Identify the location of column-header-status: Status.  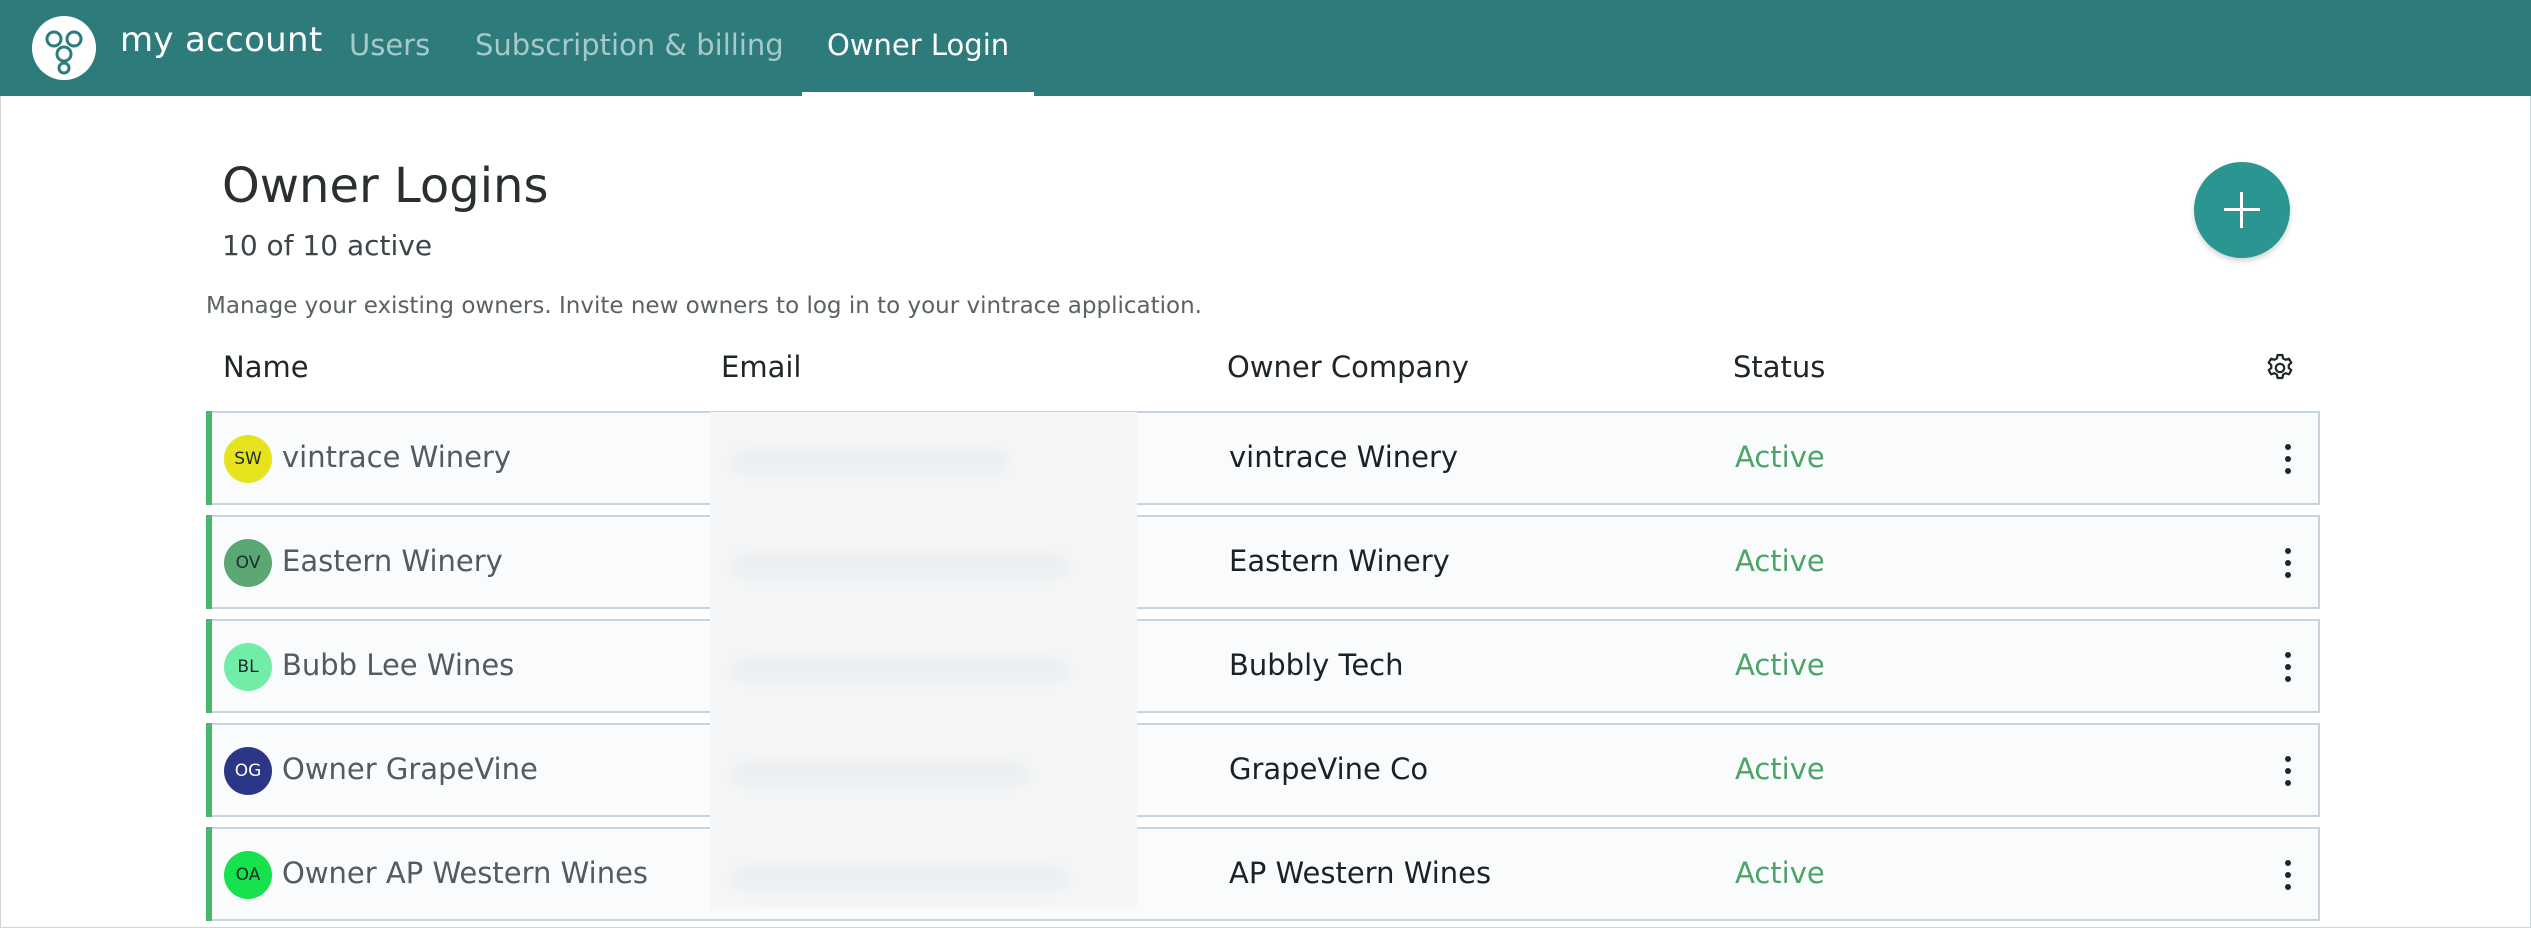
(1779, 367).